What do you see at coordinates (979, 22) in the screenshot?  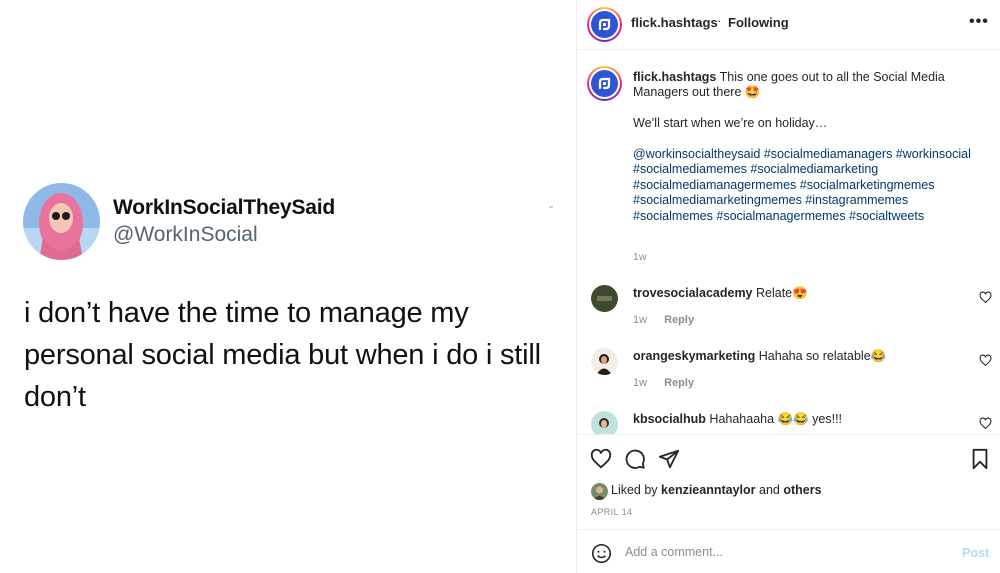 I see `more-options-icon: •••` at bounding box center [979, 22].